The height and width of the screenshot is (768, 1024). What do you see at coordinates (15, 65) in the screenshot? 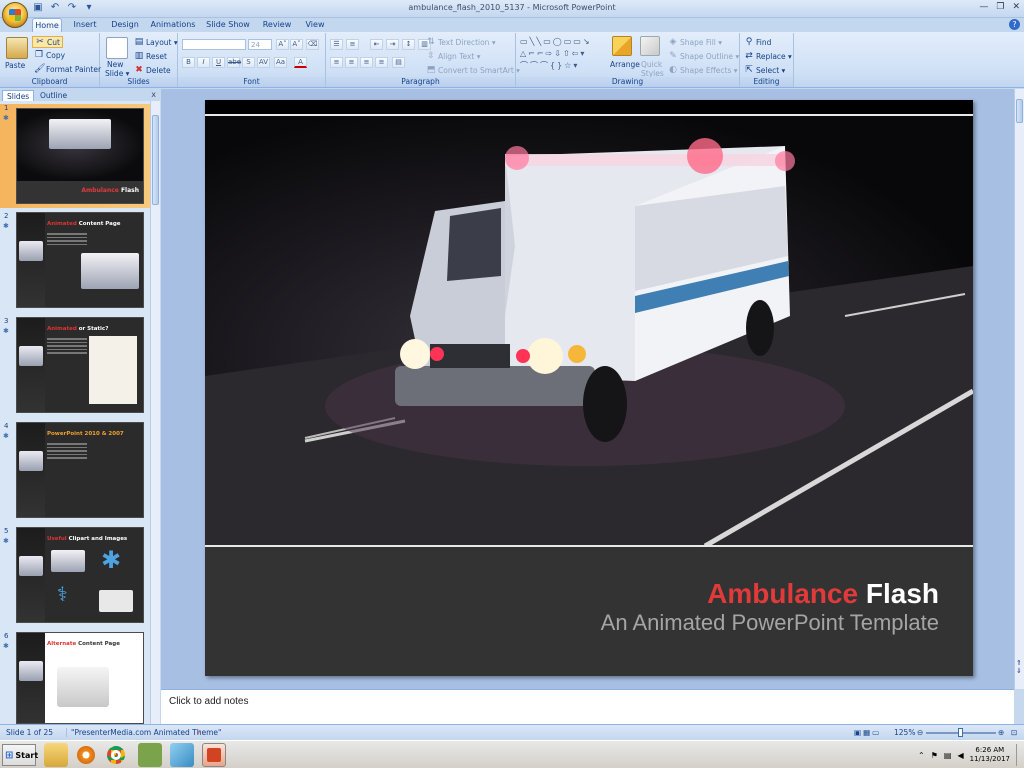
I see `paste-button: Paste` at bounding box center [15, 65].